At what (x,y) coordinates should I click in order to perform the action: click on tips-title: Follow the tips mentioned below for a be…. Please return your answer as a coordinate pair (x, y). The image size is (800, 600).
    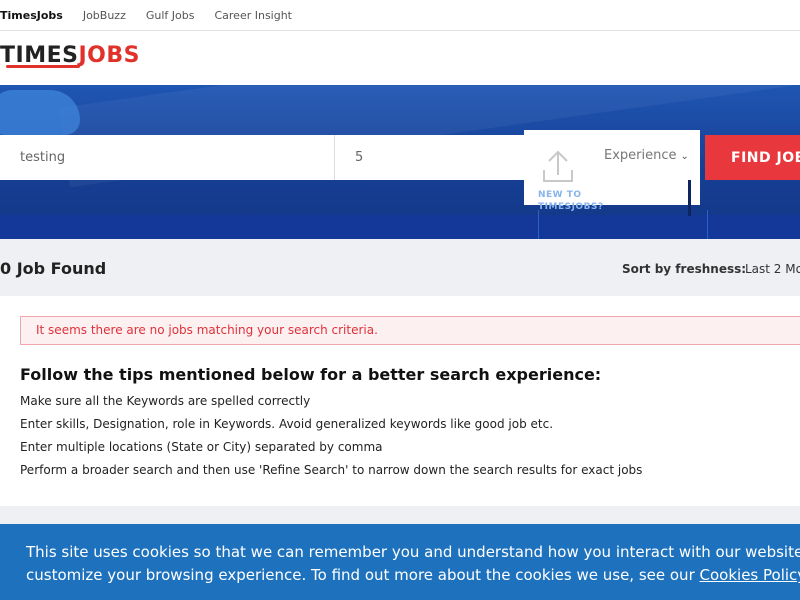
    Looking at the image, I should click on (311, 374).